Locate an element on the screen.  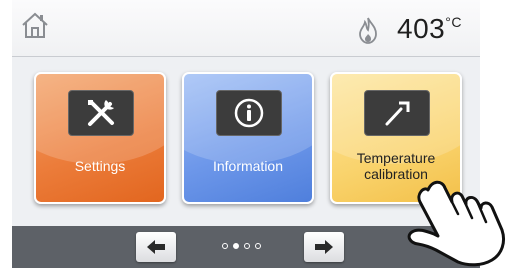
probe-icon is located at coordinates (397, 113).